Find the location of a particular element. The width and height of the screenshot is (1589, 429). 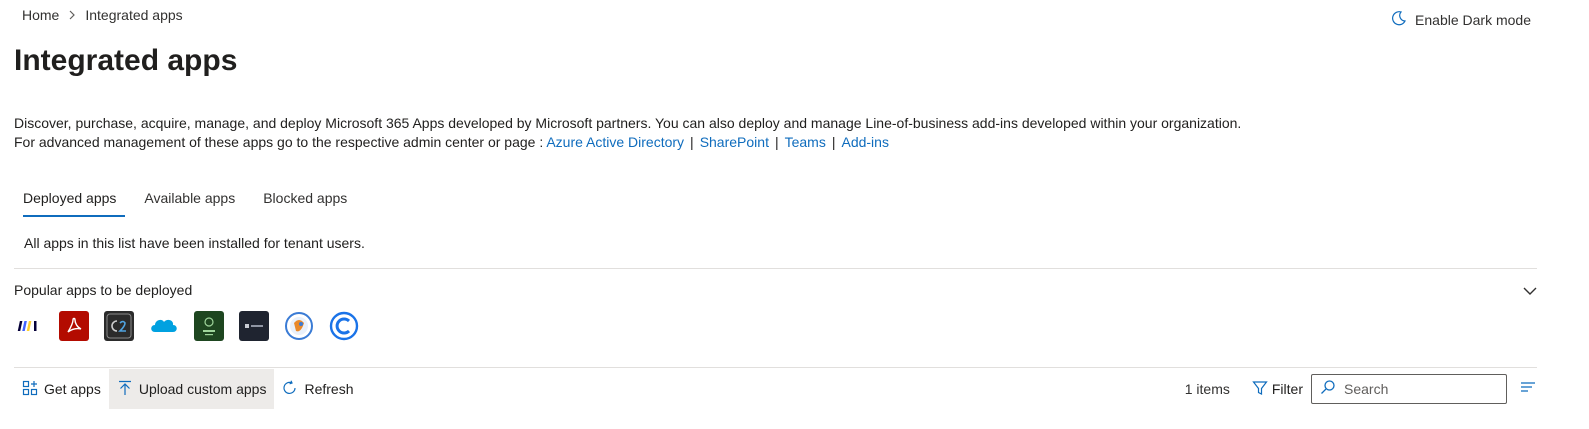

salesforce-icon is located at coordinates (164, 326).